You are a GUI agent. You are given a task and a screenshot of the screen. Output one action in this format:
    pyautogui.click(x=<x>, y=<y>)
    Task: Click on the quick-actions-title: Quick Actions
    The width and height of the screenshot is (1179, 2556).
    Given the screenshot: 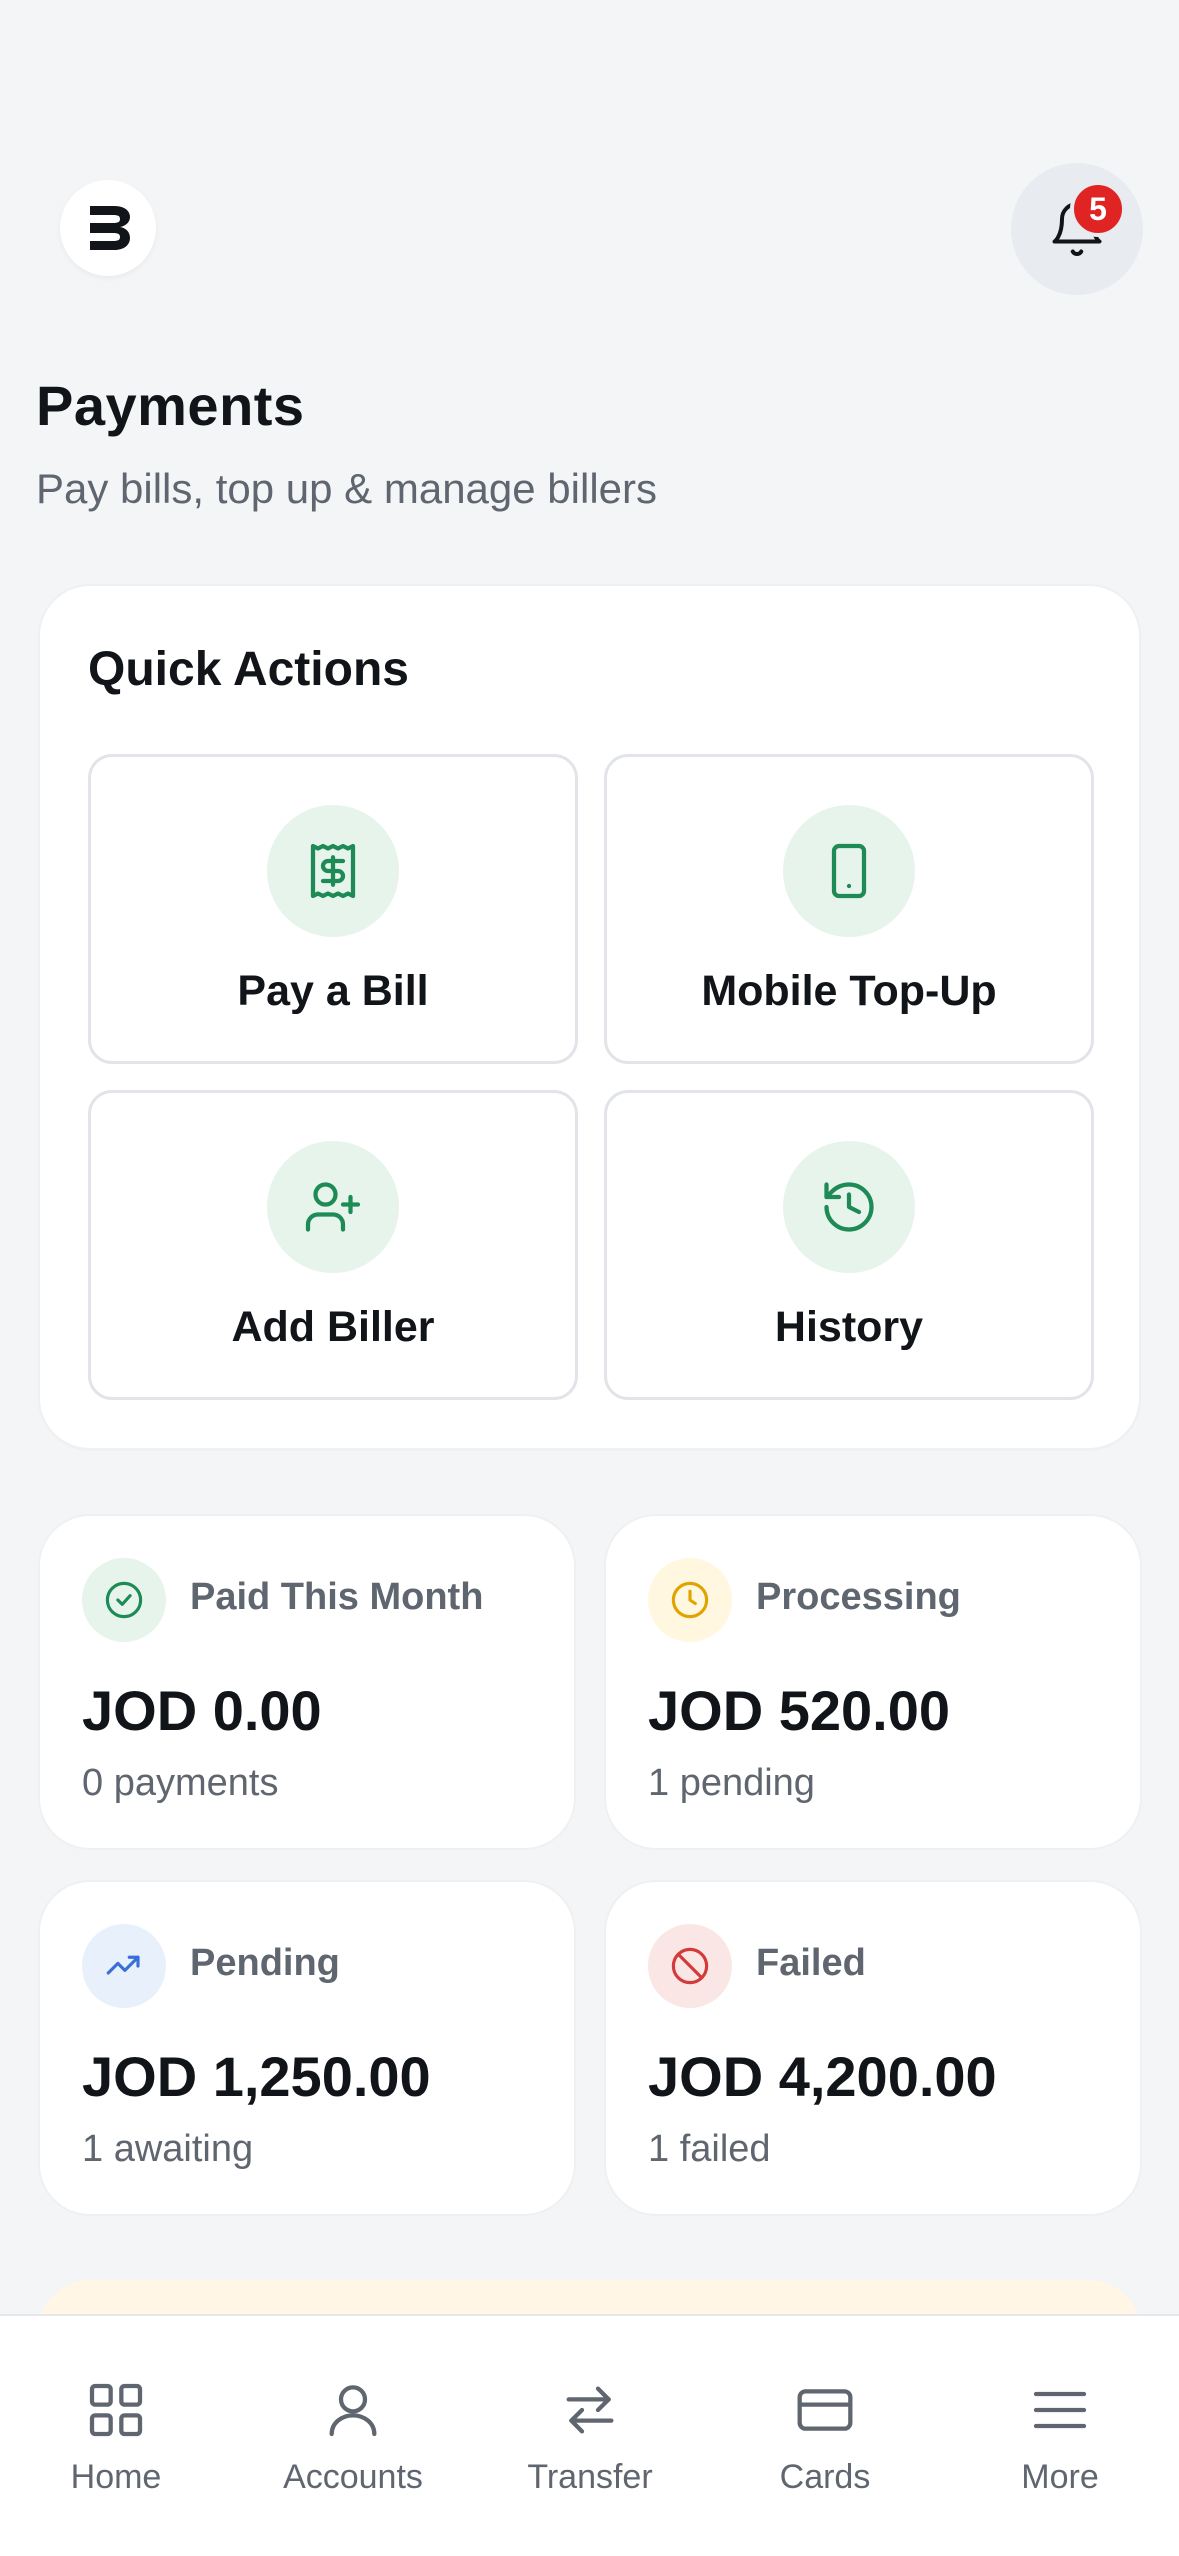 What is the action you would take?
    pyautogui.click(x=248, y=669)
    